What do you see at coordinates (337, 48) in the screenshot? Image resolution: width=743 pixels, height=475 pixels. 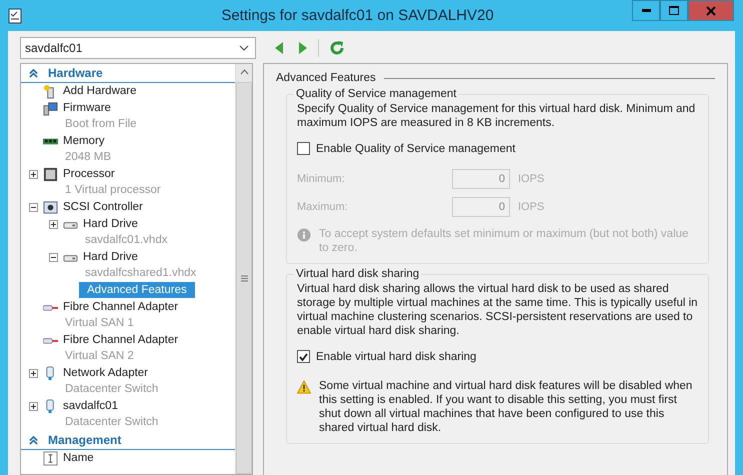 I see `refresh-icon` at bounding box center [337, 48].